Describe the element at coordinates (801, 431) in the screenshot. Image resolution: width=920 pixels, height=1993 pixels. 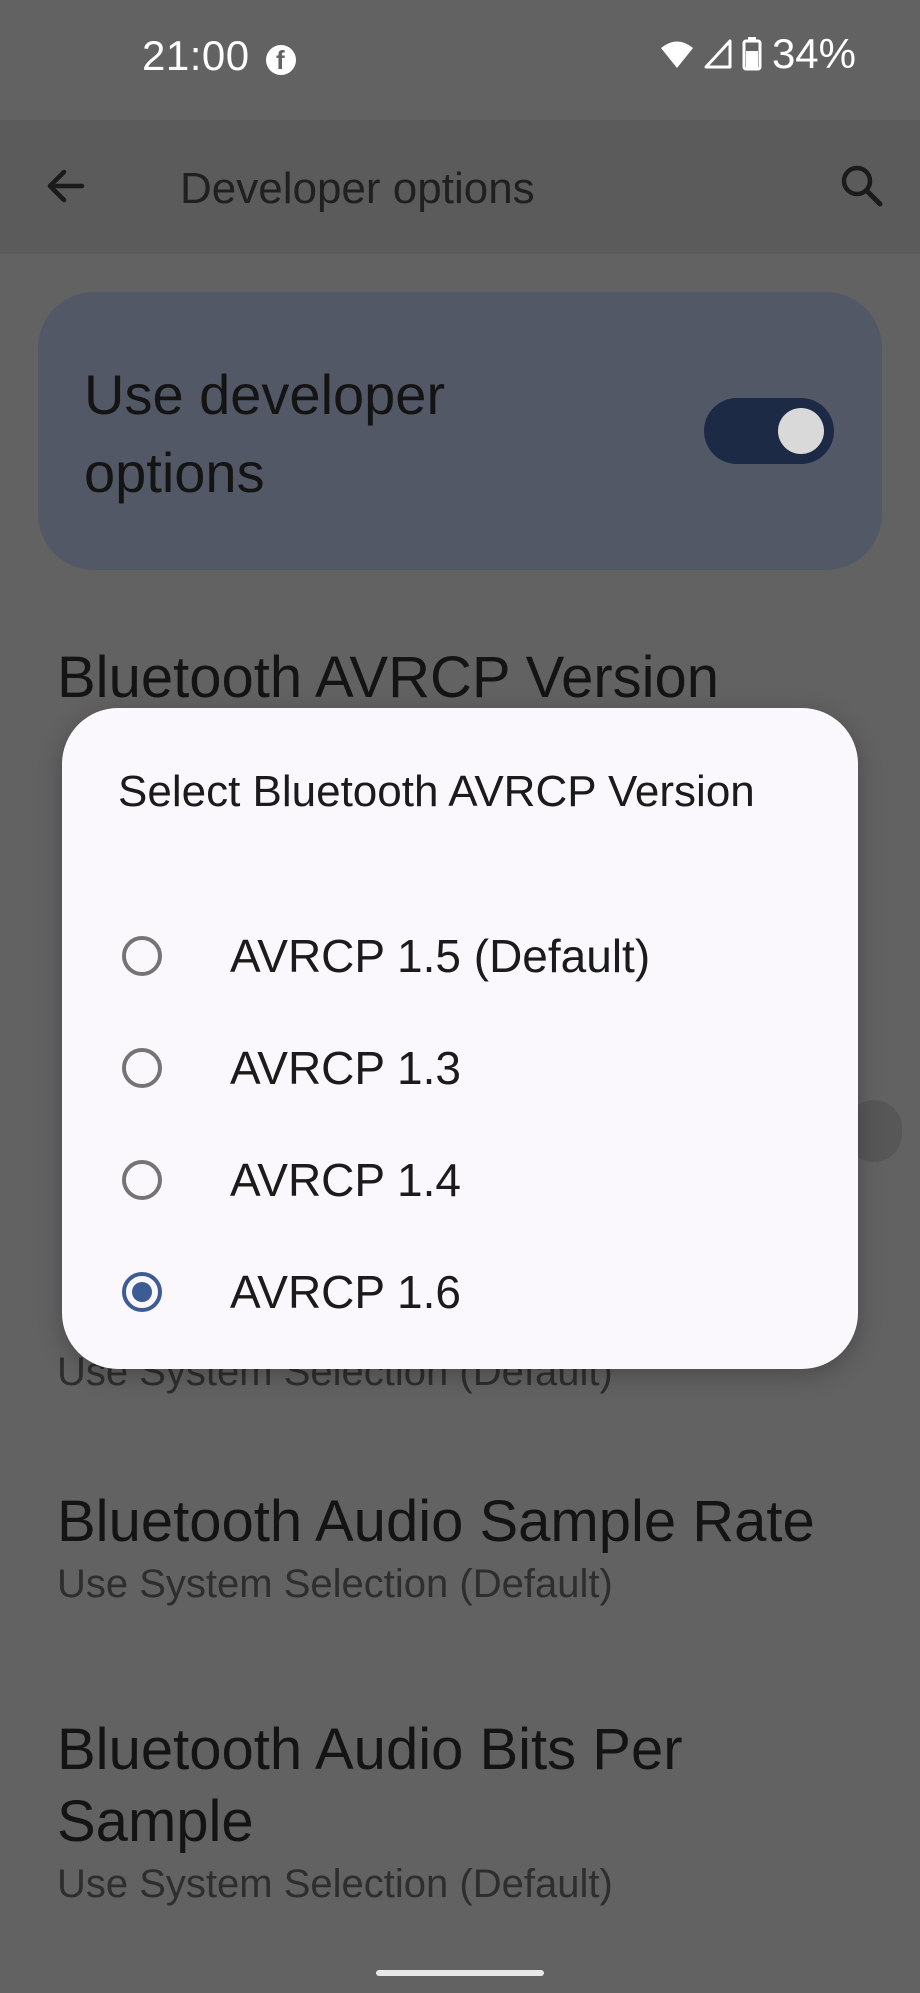
I see `switch-knob` at that location.